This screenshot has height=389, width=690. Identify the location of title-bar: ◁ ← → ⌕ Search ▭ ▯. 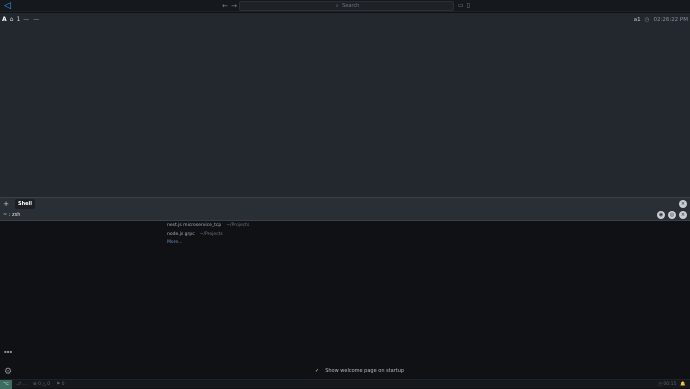
(345, 6).